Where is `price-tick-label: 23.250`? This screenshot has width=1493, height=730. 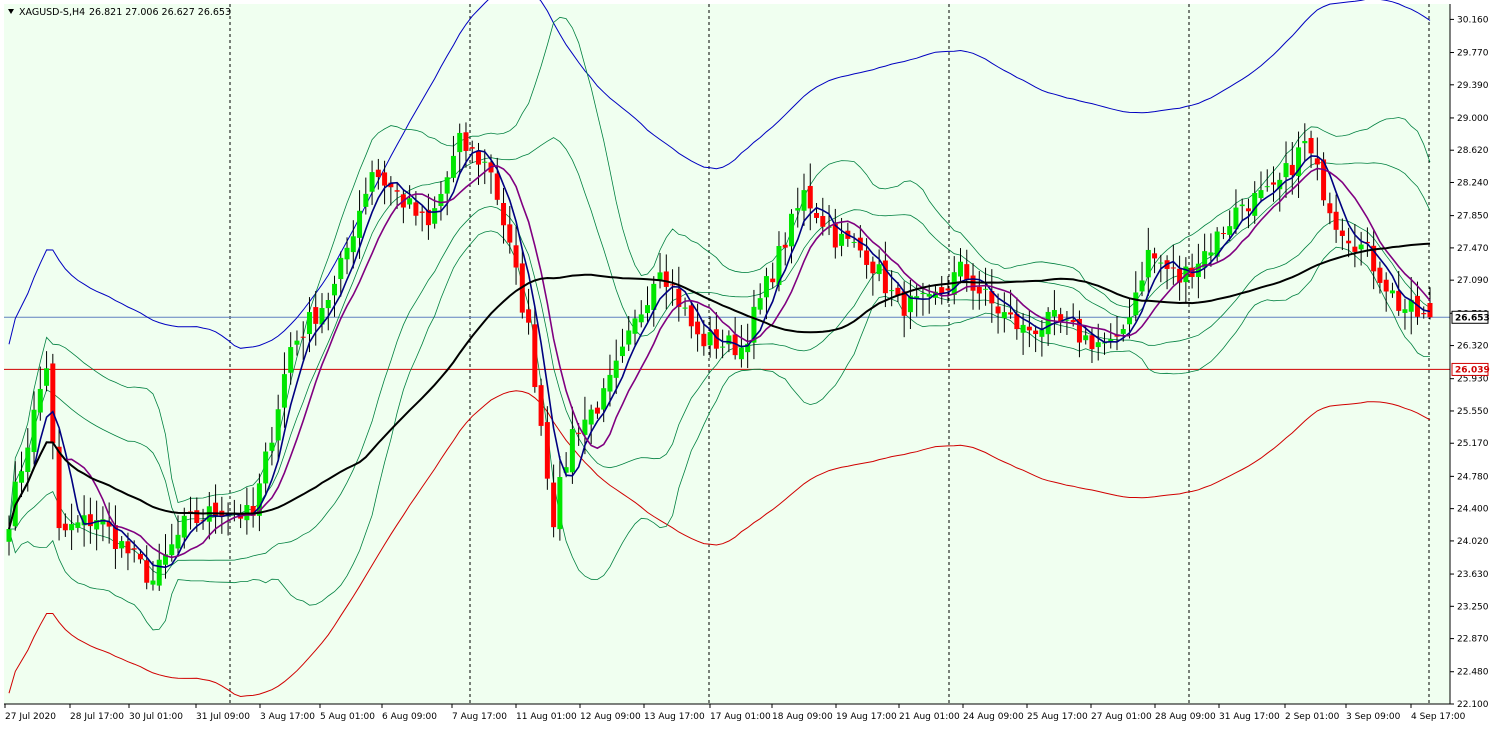
price-tick-label: 23.250 is located at coordinates (1473, 607).